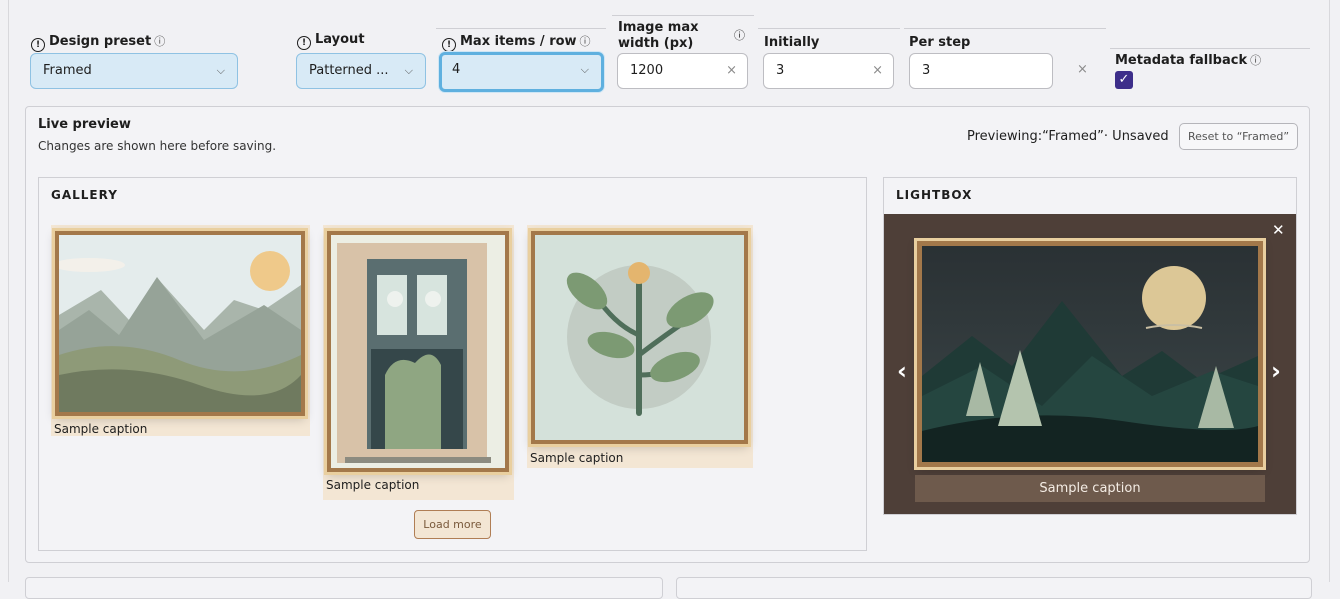 This screenshot has height=599, width=1340. What do you see at coordinates (780, 70) in the screenshot?
I see `initially-value: 3` at bounding box center [780, 70].